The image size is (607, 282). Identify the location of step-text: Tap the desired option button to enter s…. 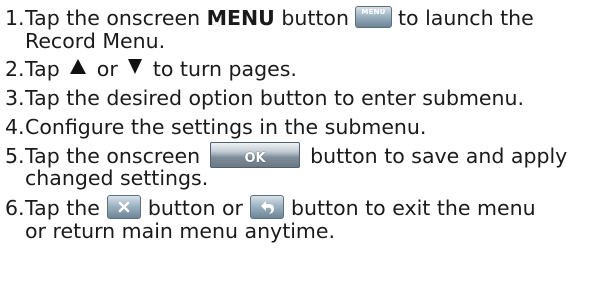
(275, 97).